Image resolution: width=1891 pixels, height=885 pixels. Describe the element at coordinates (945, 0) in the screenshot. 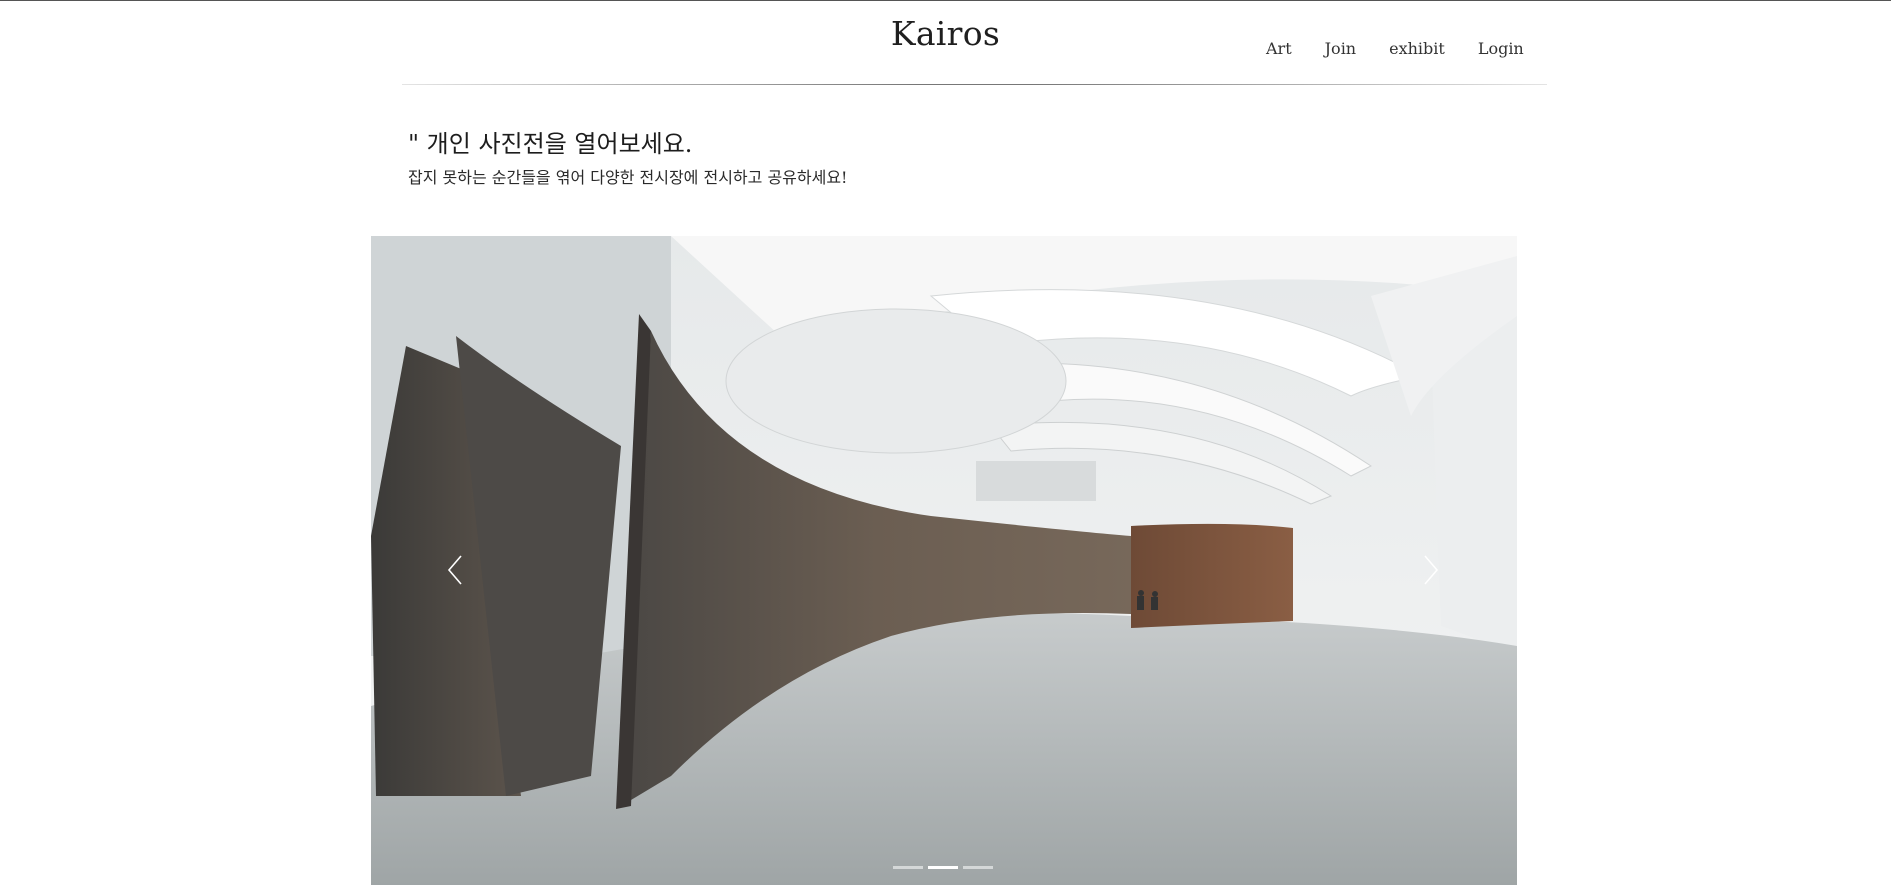

I see `top-border` at that location.